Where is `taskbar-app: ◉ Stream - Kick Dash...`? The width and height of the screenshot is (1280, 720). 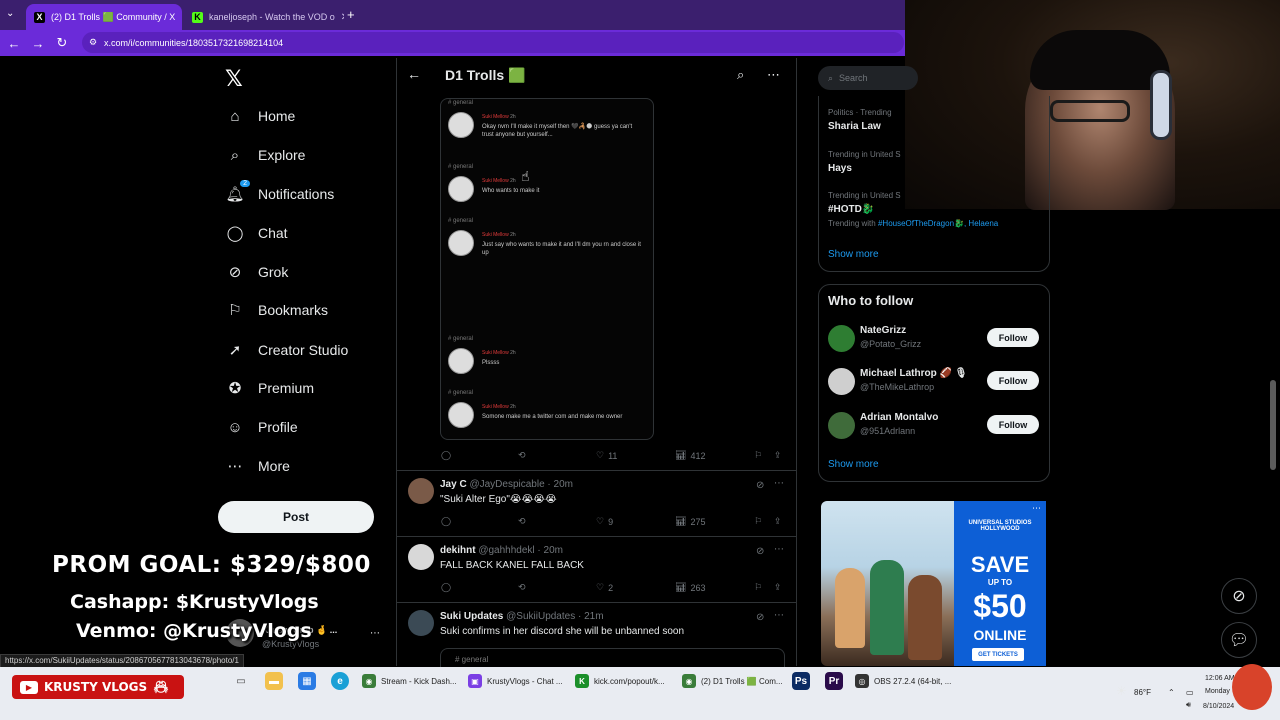
taskbar-app: ◉ Stream - Kick Dash... is located at coordinates (409, 681).